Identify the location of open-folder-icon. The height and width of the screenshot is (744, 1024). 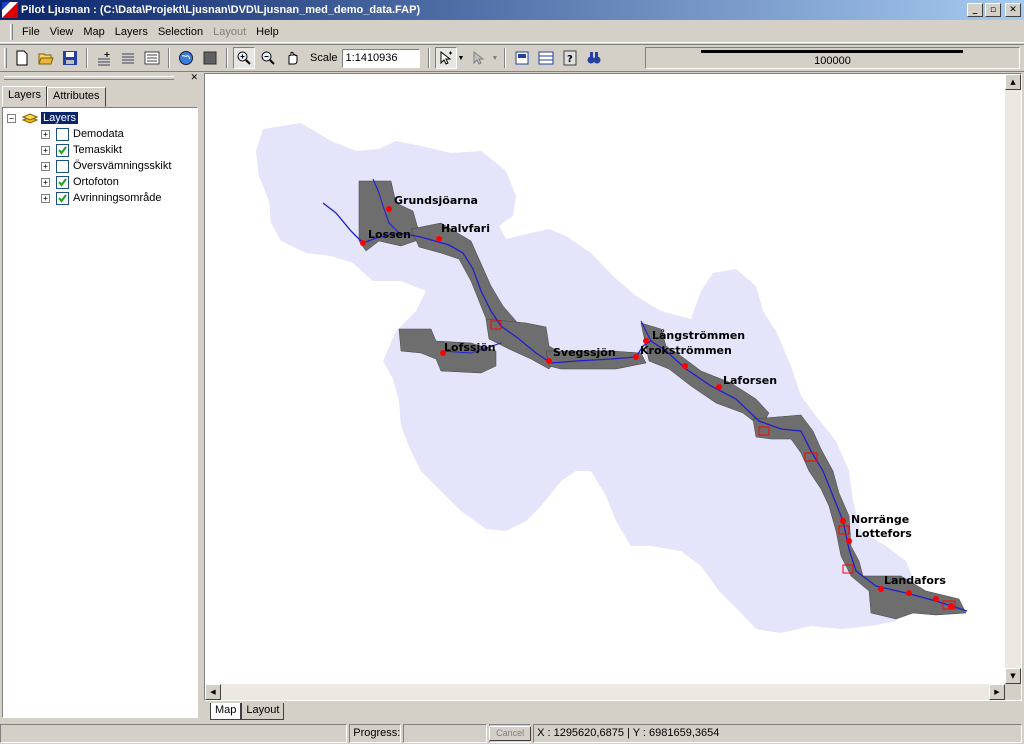
(46, 59).